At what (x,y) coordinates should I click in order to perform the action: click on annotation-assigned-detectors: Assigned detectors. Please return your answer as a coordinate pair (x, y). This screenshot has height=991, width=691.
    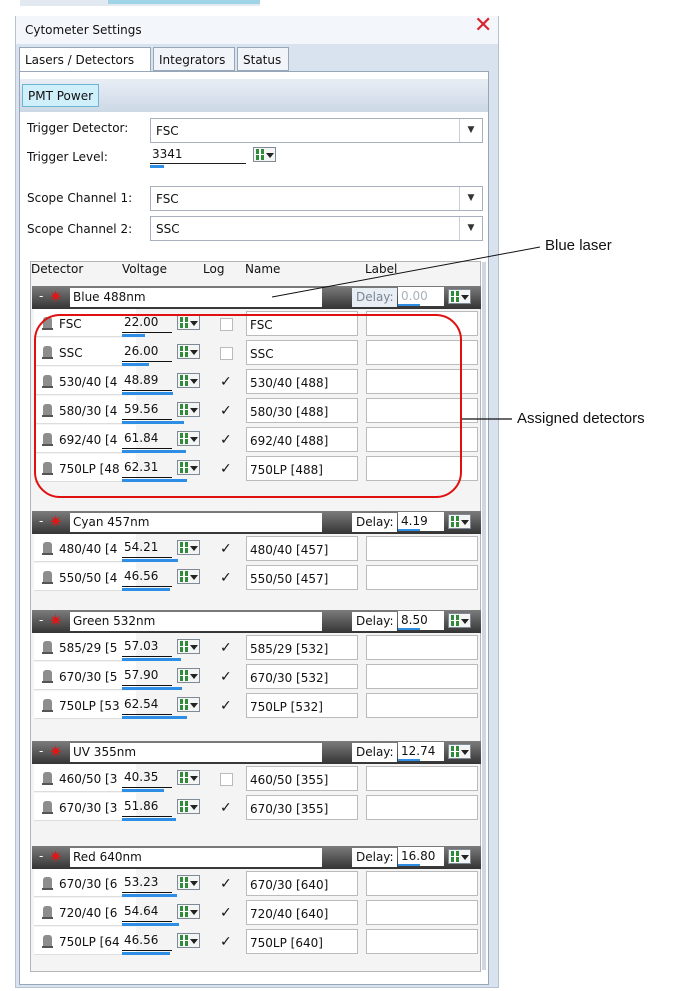
    Looking at the image, I should click on (581, 418).